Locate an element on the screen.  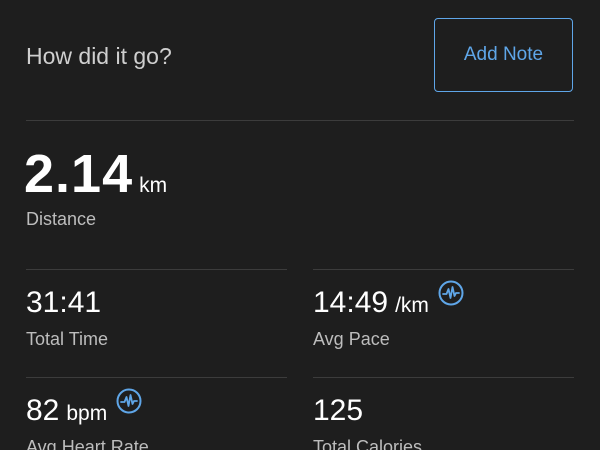
total-calories-value-row: 125 is located at coordinates (338, 411).